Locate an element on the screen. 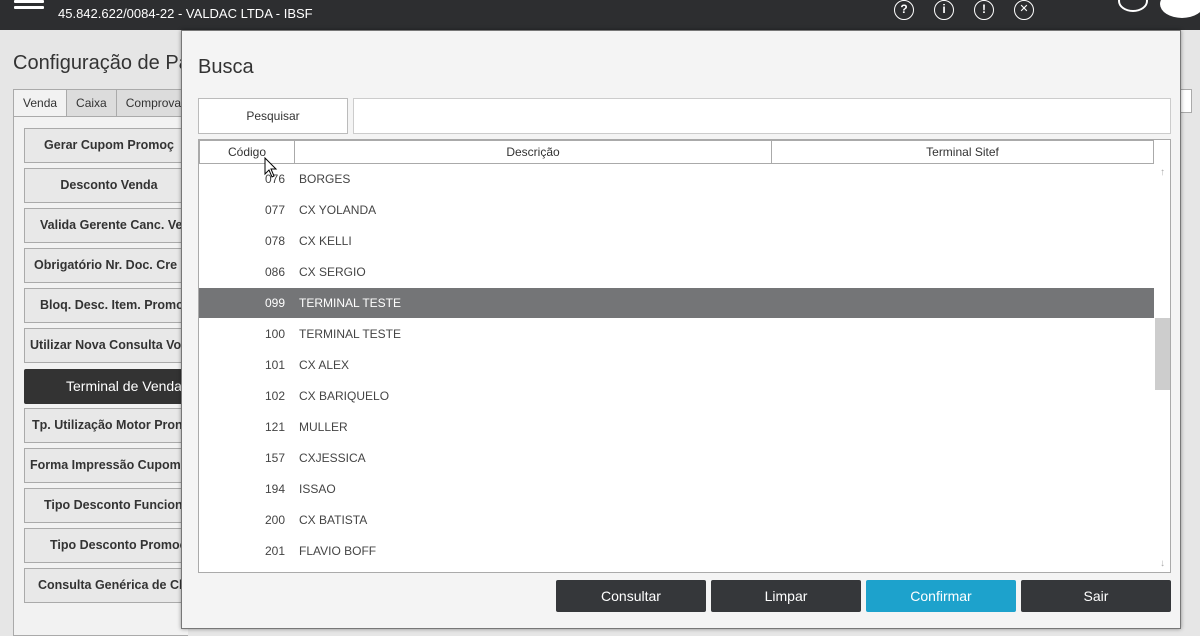  company-name: 45.842.622/0084-22 - VALDAC LTDA - IBSF is located at coordinates (185, 13).